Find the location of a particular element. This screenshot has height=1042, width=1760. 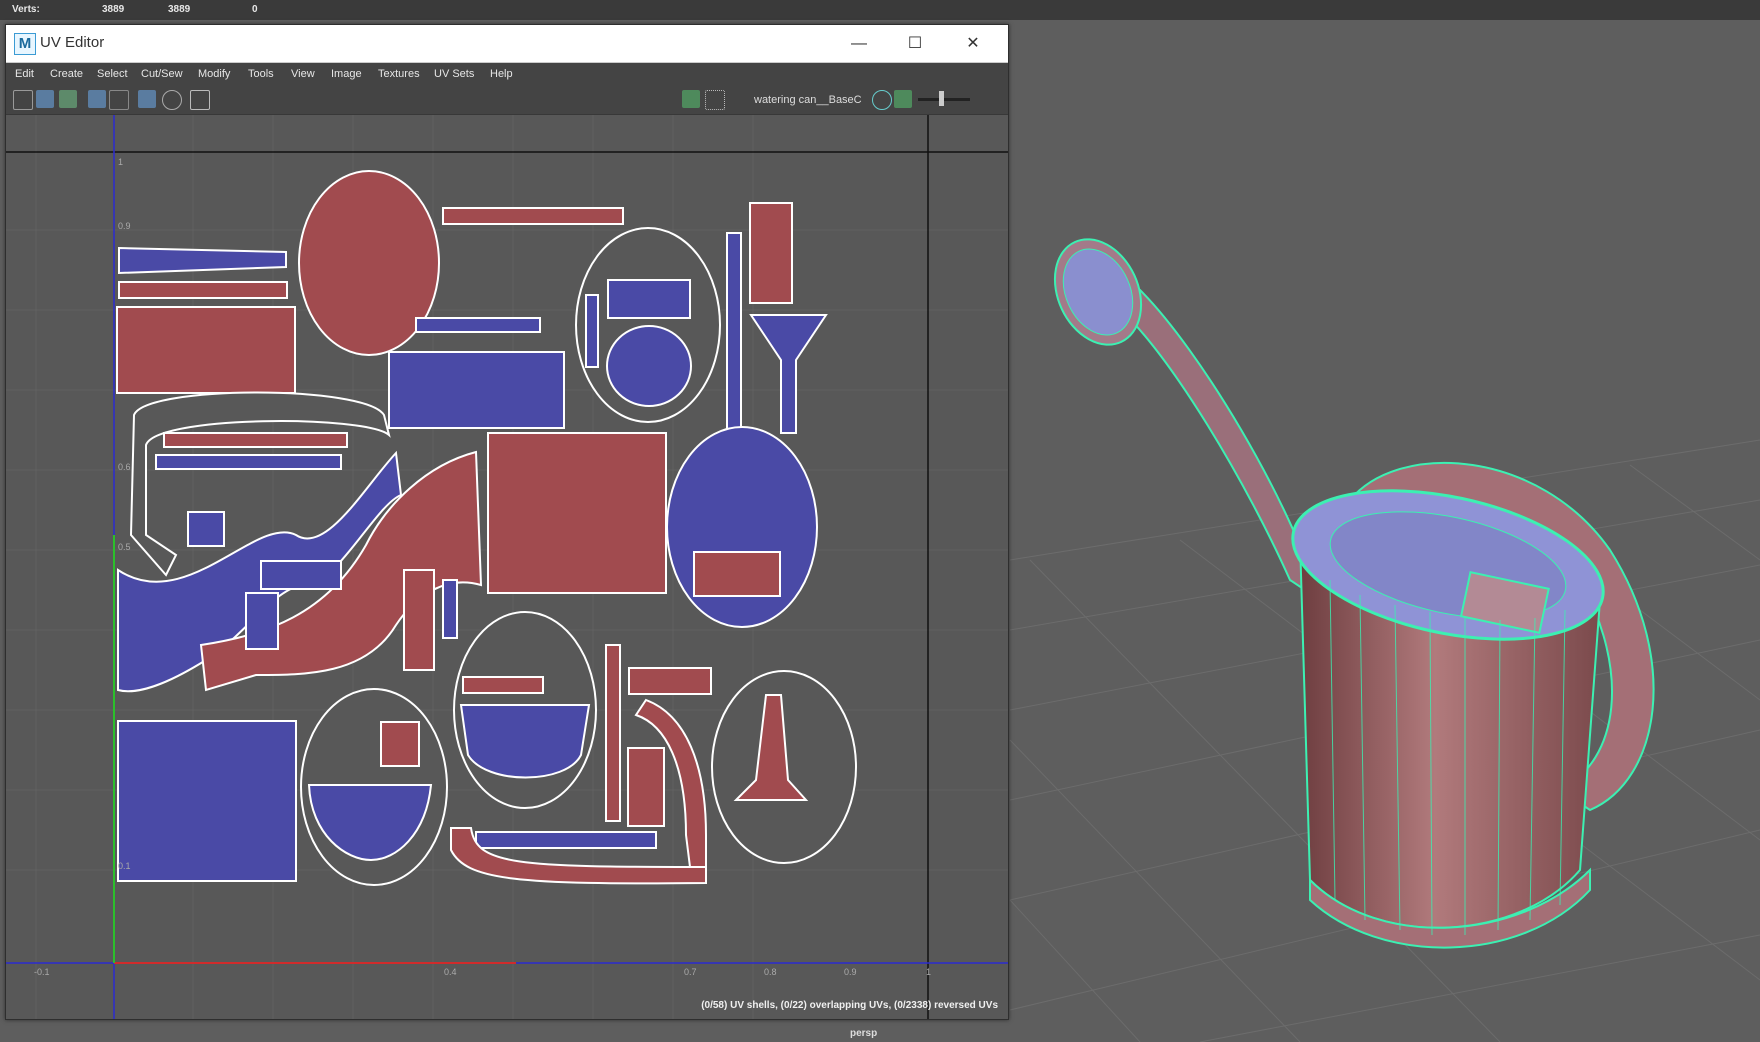

tick-v-0-9: 0.9 is located at coordinates (124, 226).